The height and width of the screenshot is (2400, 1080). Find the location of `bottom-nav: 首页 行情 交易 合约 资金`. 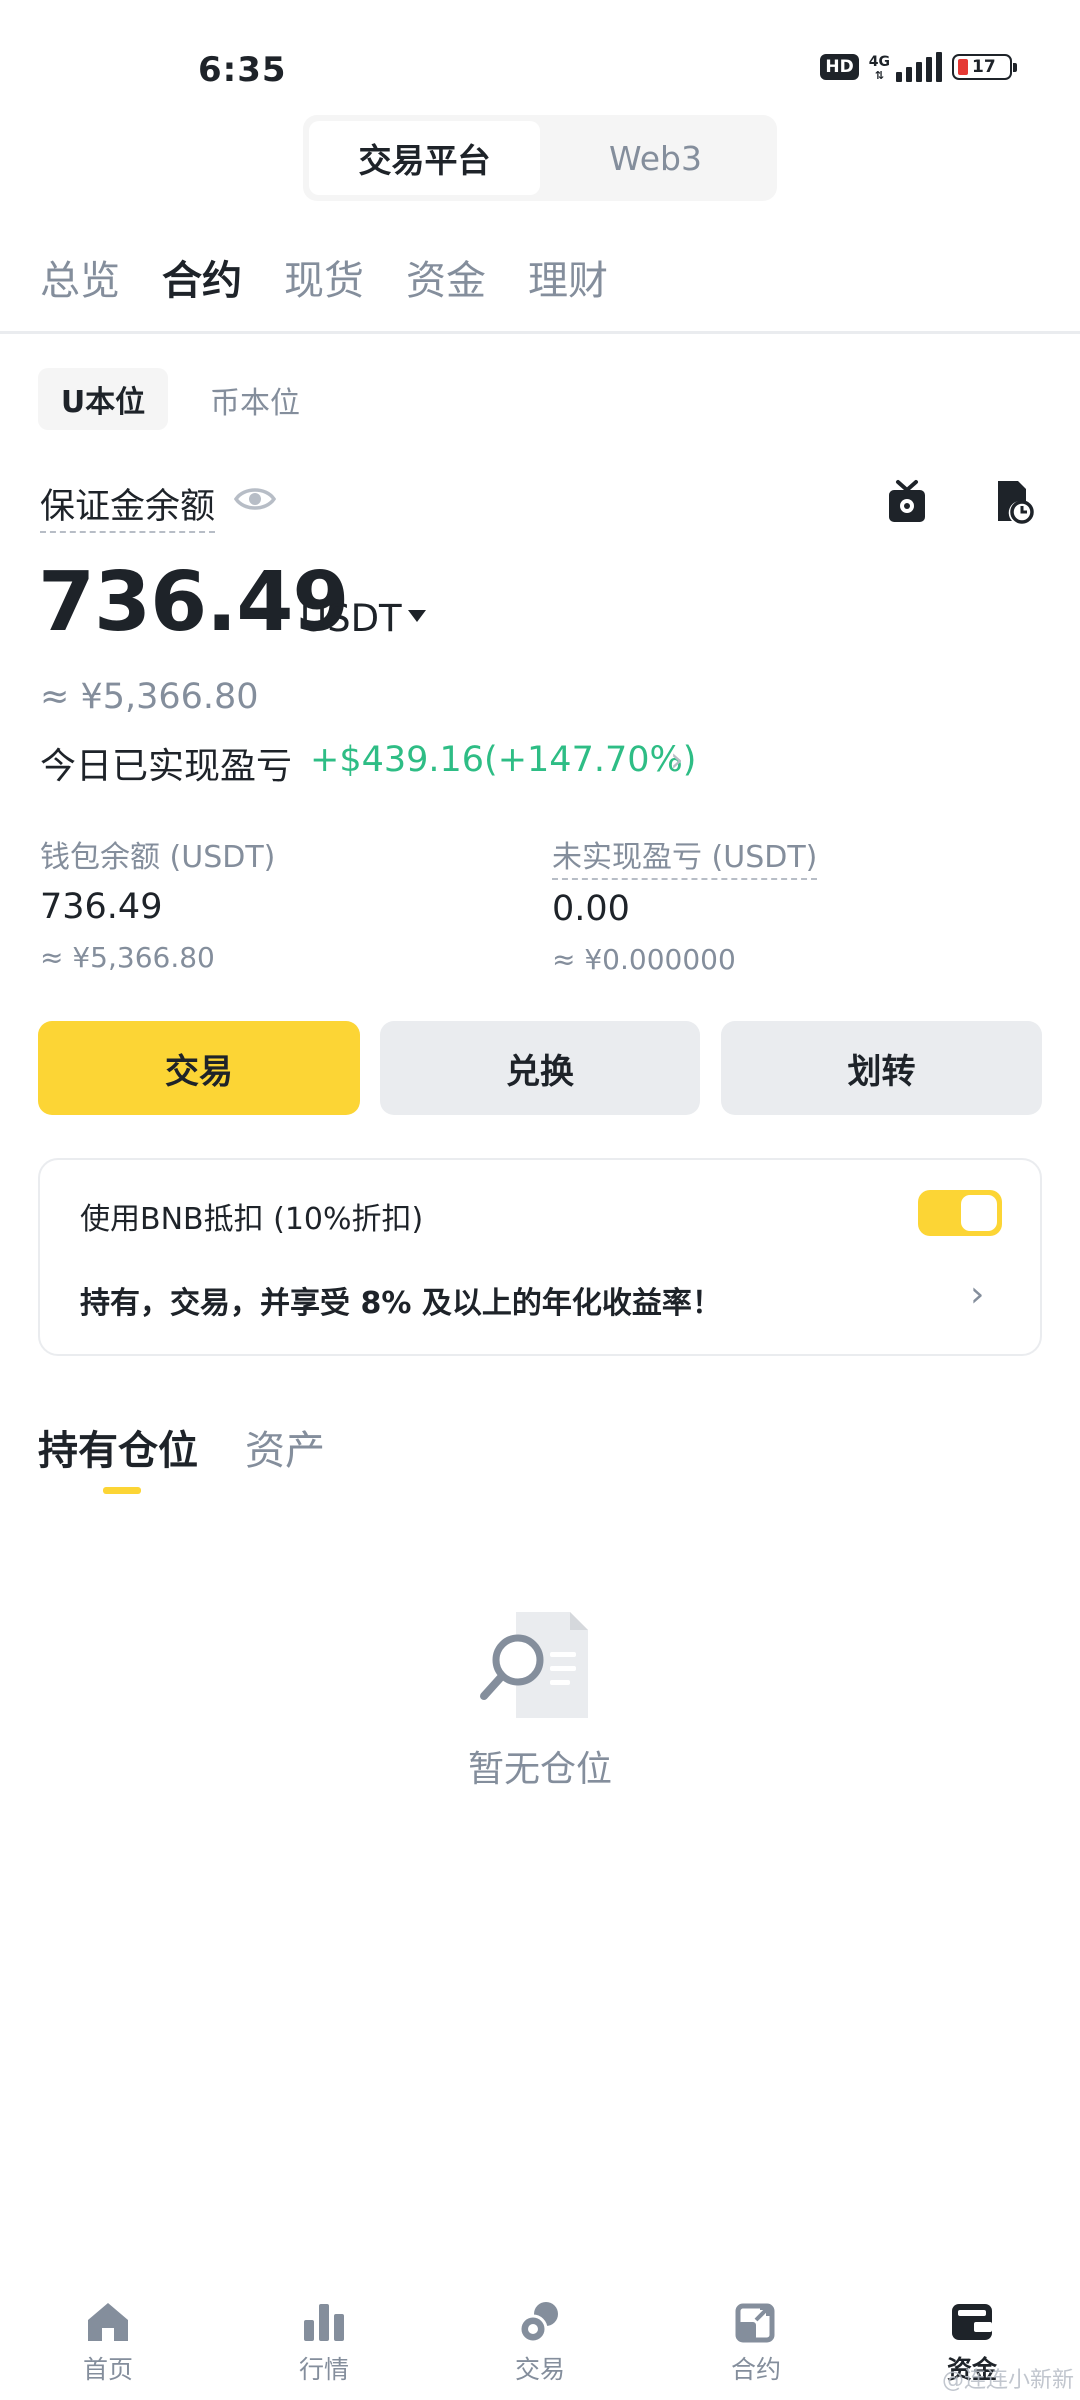

bottom-nav: 首页 行情 交易 合约 资金 is located at coordinates (540, 2340).